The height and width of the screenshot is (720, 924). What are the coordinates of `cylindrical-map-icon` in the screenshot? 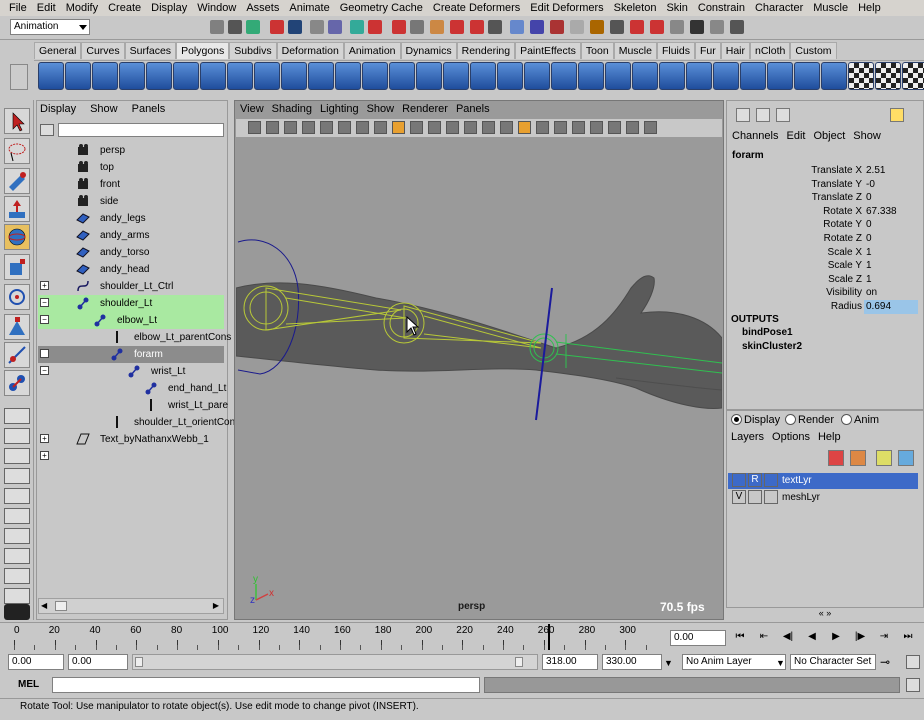 It's located at (780, 76).